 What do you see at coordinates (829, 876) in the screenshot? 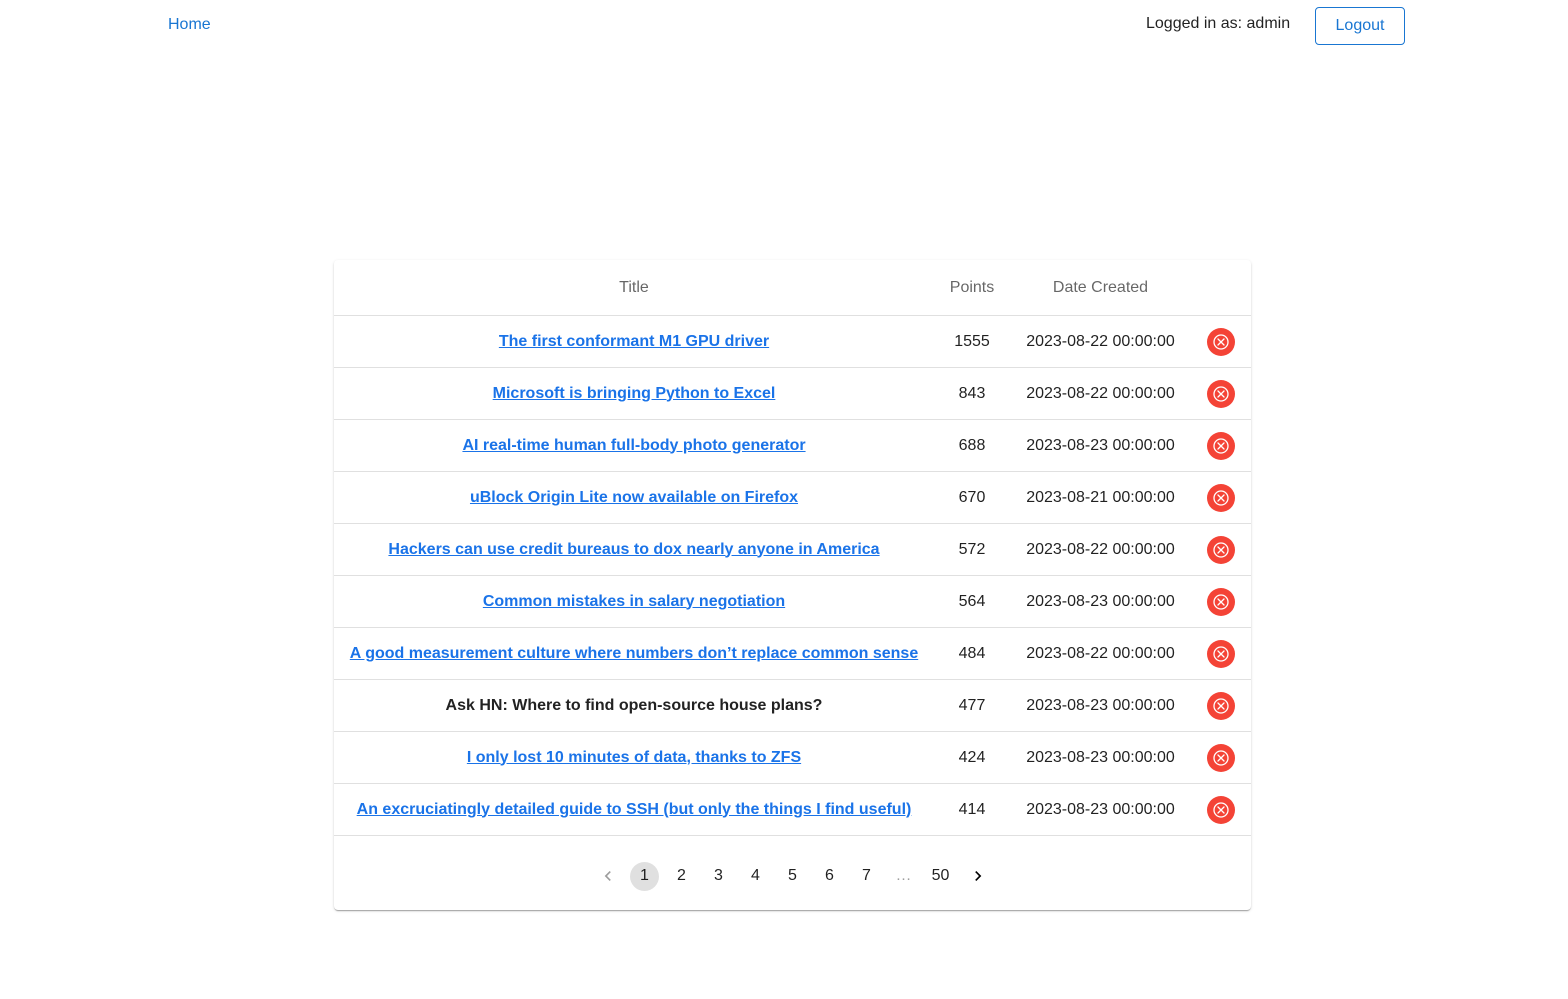
I see `page-button-6: 6` at bounding box center [829, 876].